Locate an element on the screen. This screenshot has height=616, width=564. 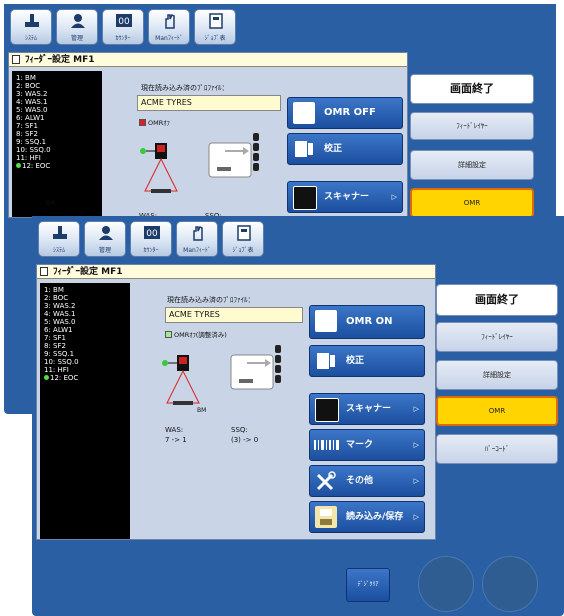
list-item: 7: SF1 is located at coordinates (27, 126).